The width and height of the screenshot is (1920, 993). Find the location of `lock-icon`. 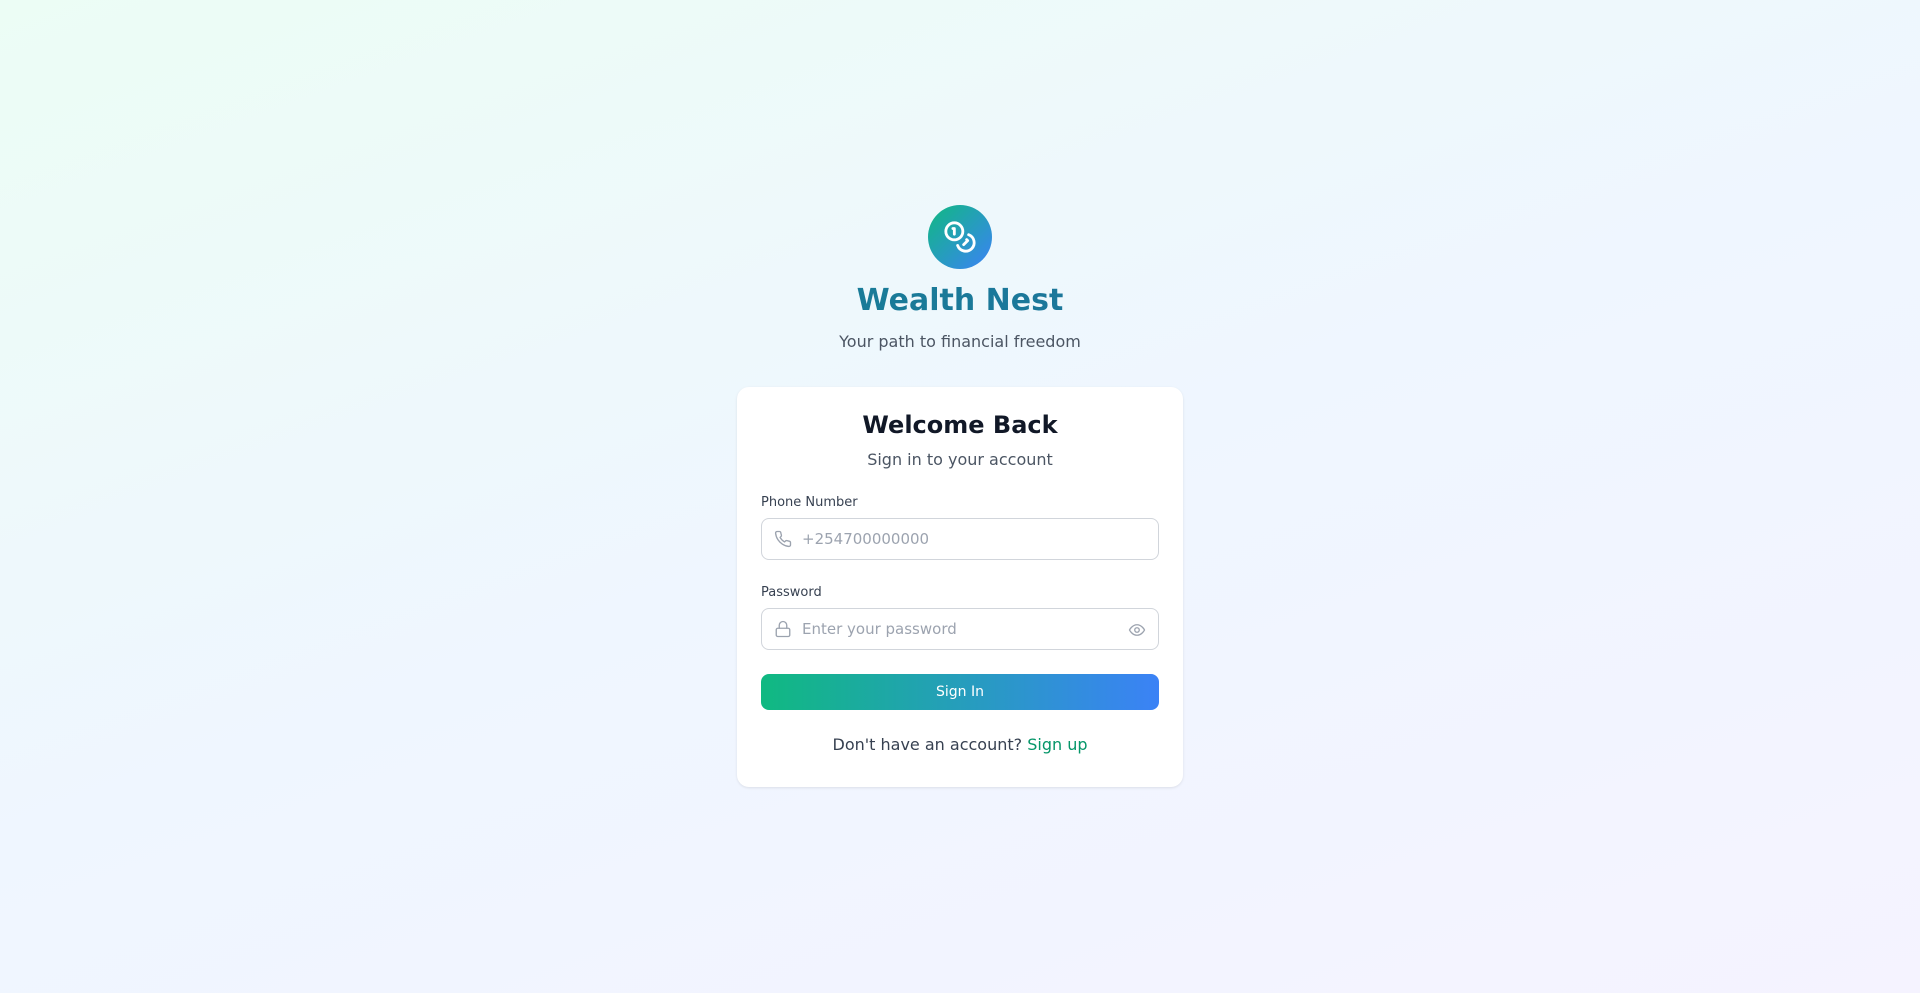

lock-icon is located at coordinates (783, 629).